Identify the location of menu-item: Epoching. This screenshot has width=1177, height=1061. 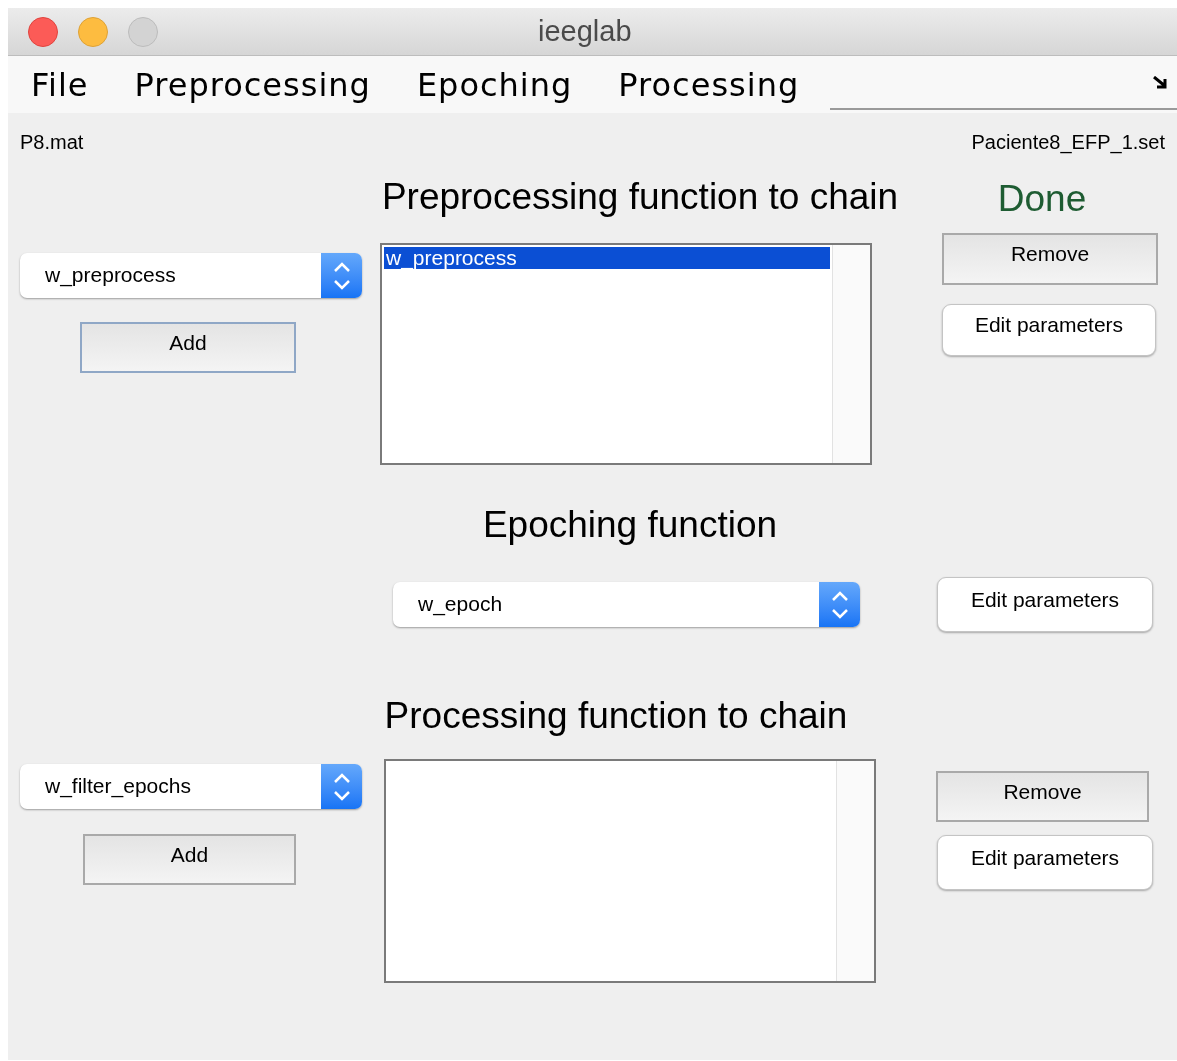
(494, 84).